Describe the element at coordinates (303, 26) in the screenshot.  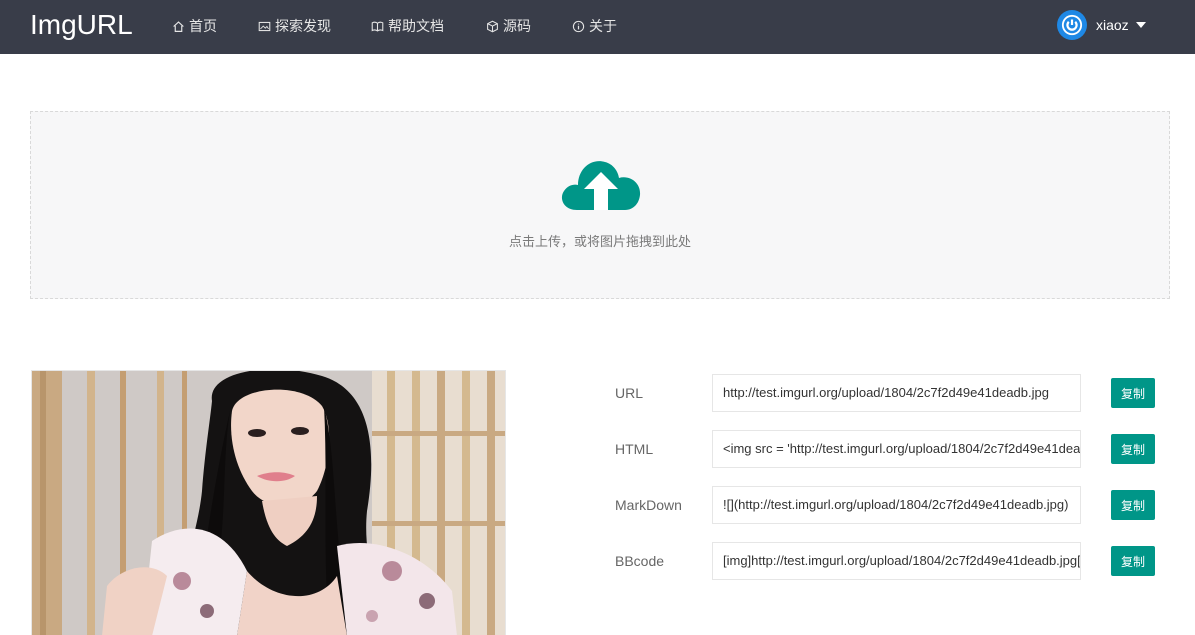
I see `nav-item-label: 探索发现` at that location.